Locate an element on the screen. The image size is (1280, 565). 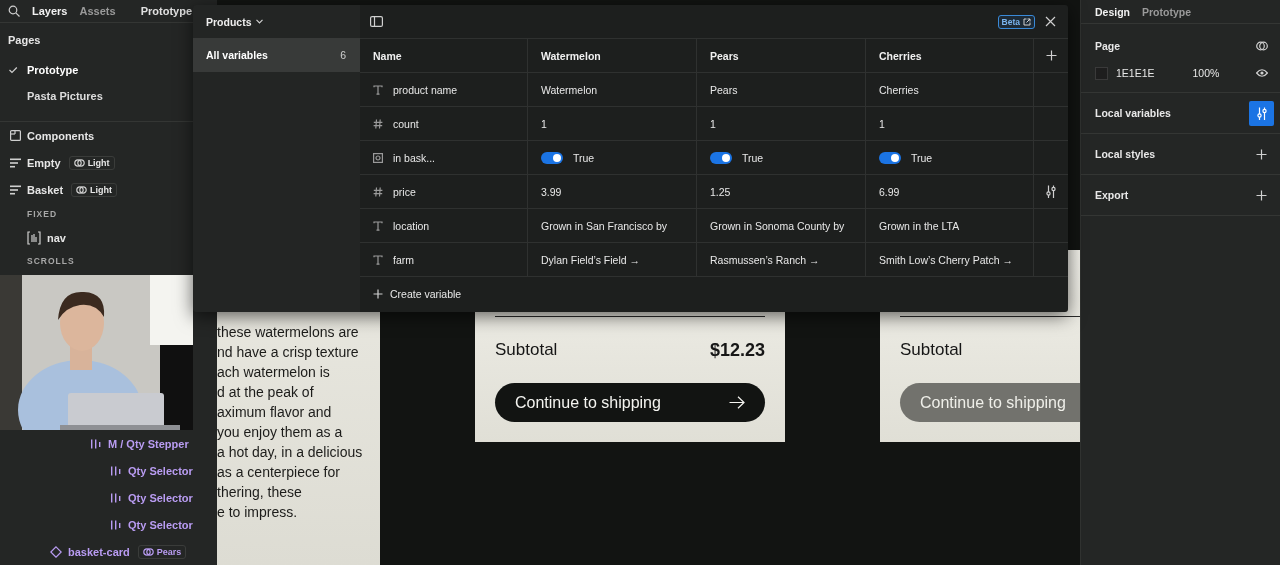
value-cell: Watermelon is located at coordinates (612, 89).